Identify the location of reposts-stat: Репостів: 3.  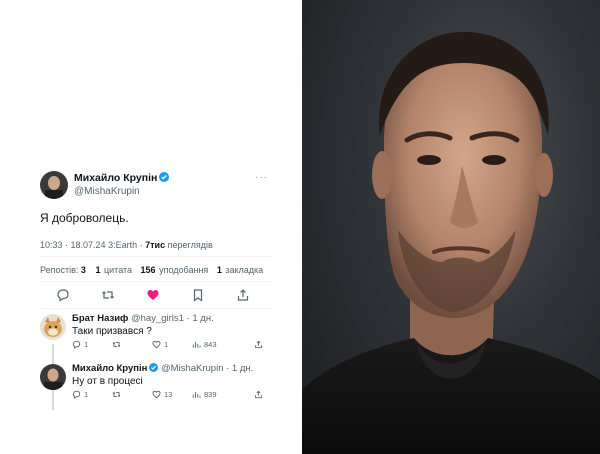
(63, 270).